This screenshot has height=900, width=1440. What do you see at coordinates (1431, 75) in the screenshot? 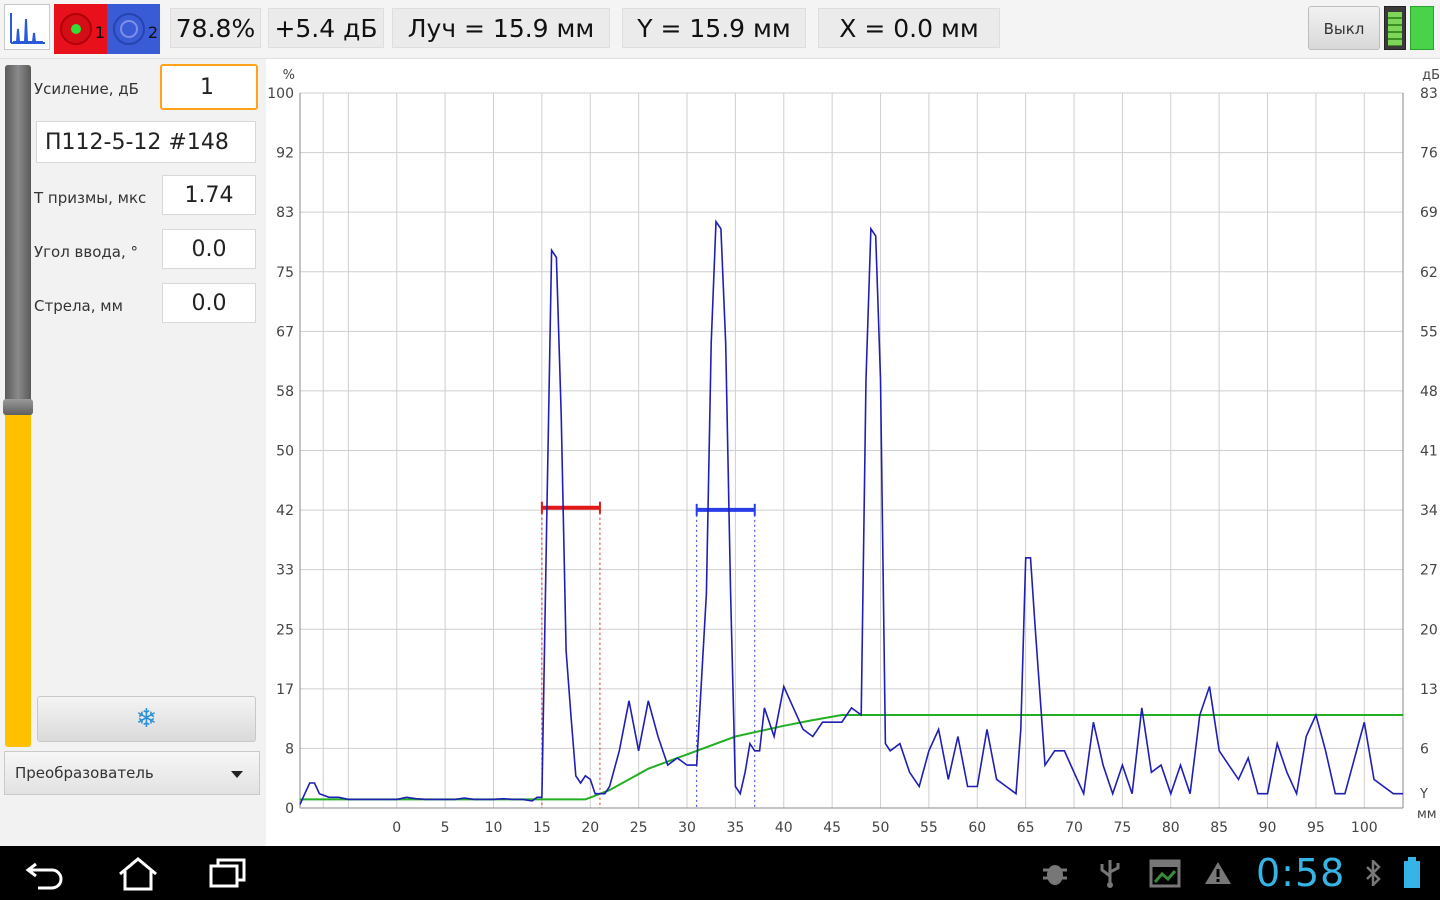
I see `right-unit-label: дБ` at bounding box center [1431, 75].